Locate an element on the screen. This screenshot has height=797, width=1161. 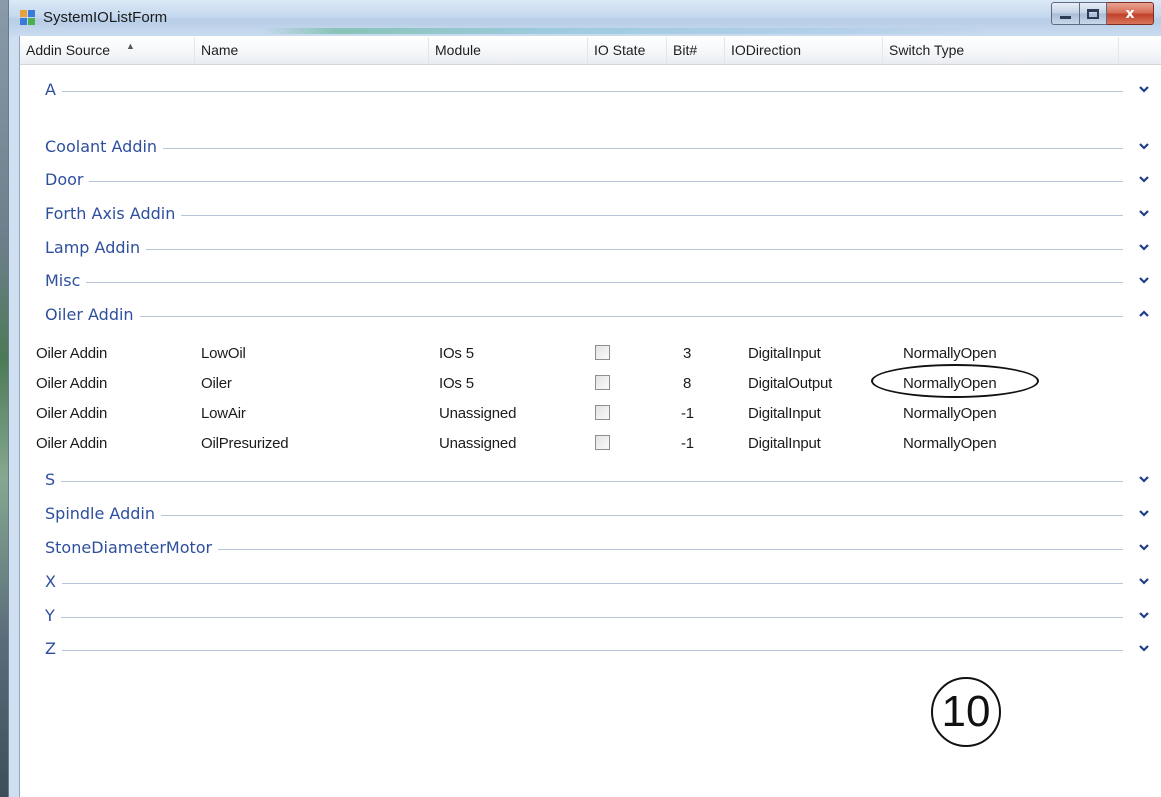
caption-buttons: x is located at coordinates (1102, 13).